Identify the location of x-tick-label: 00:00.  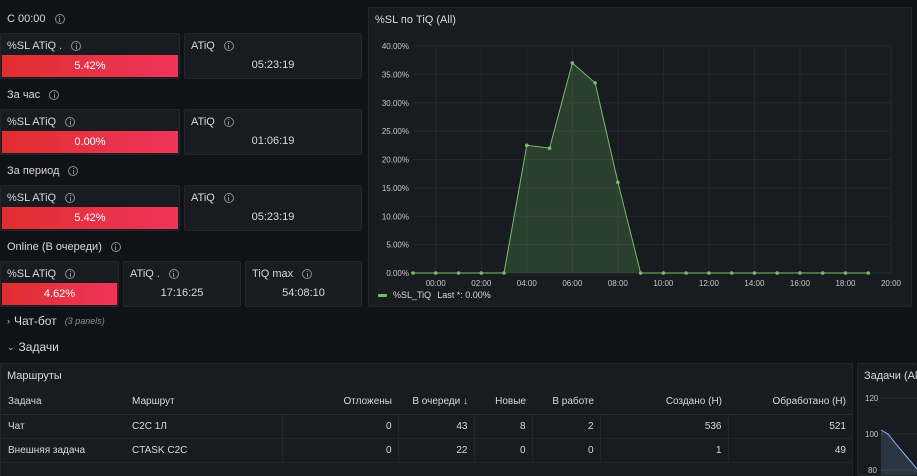
(436, 283).